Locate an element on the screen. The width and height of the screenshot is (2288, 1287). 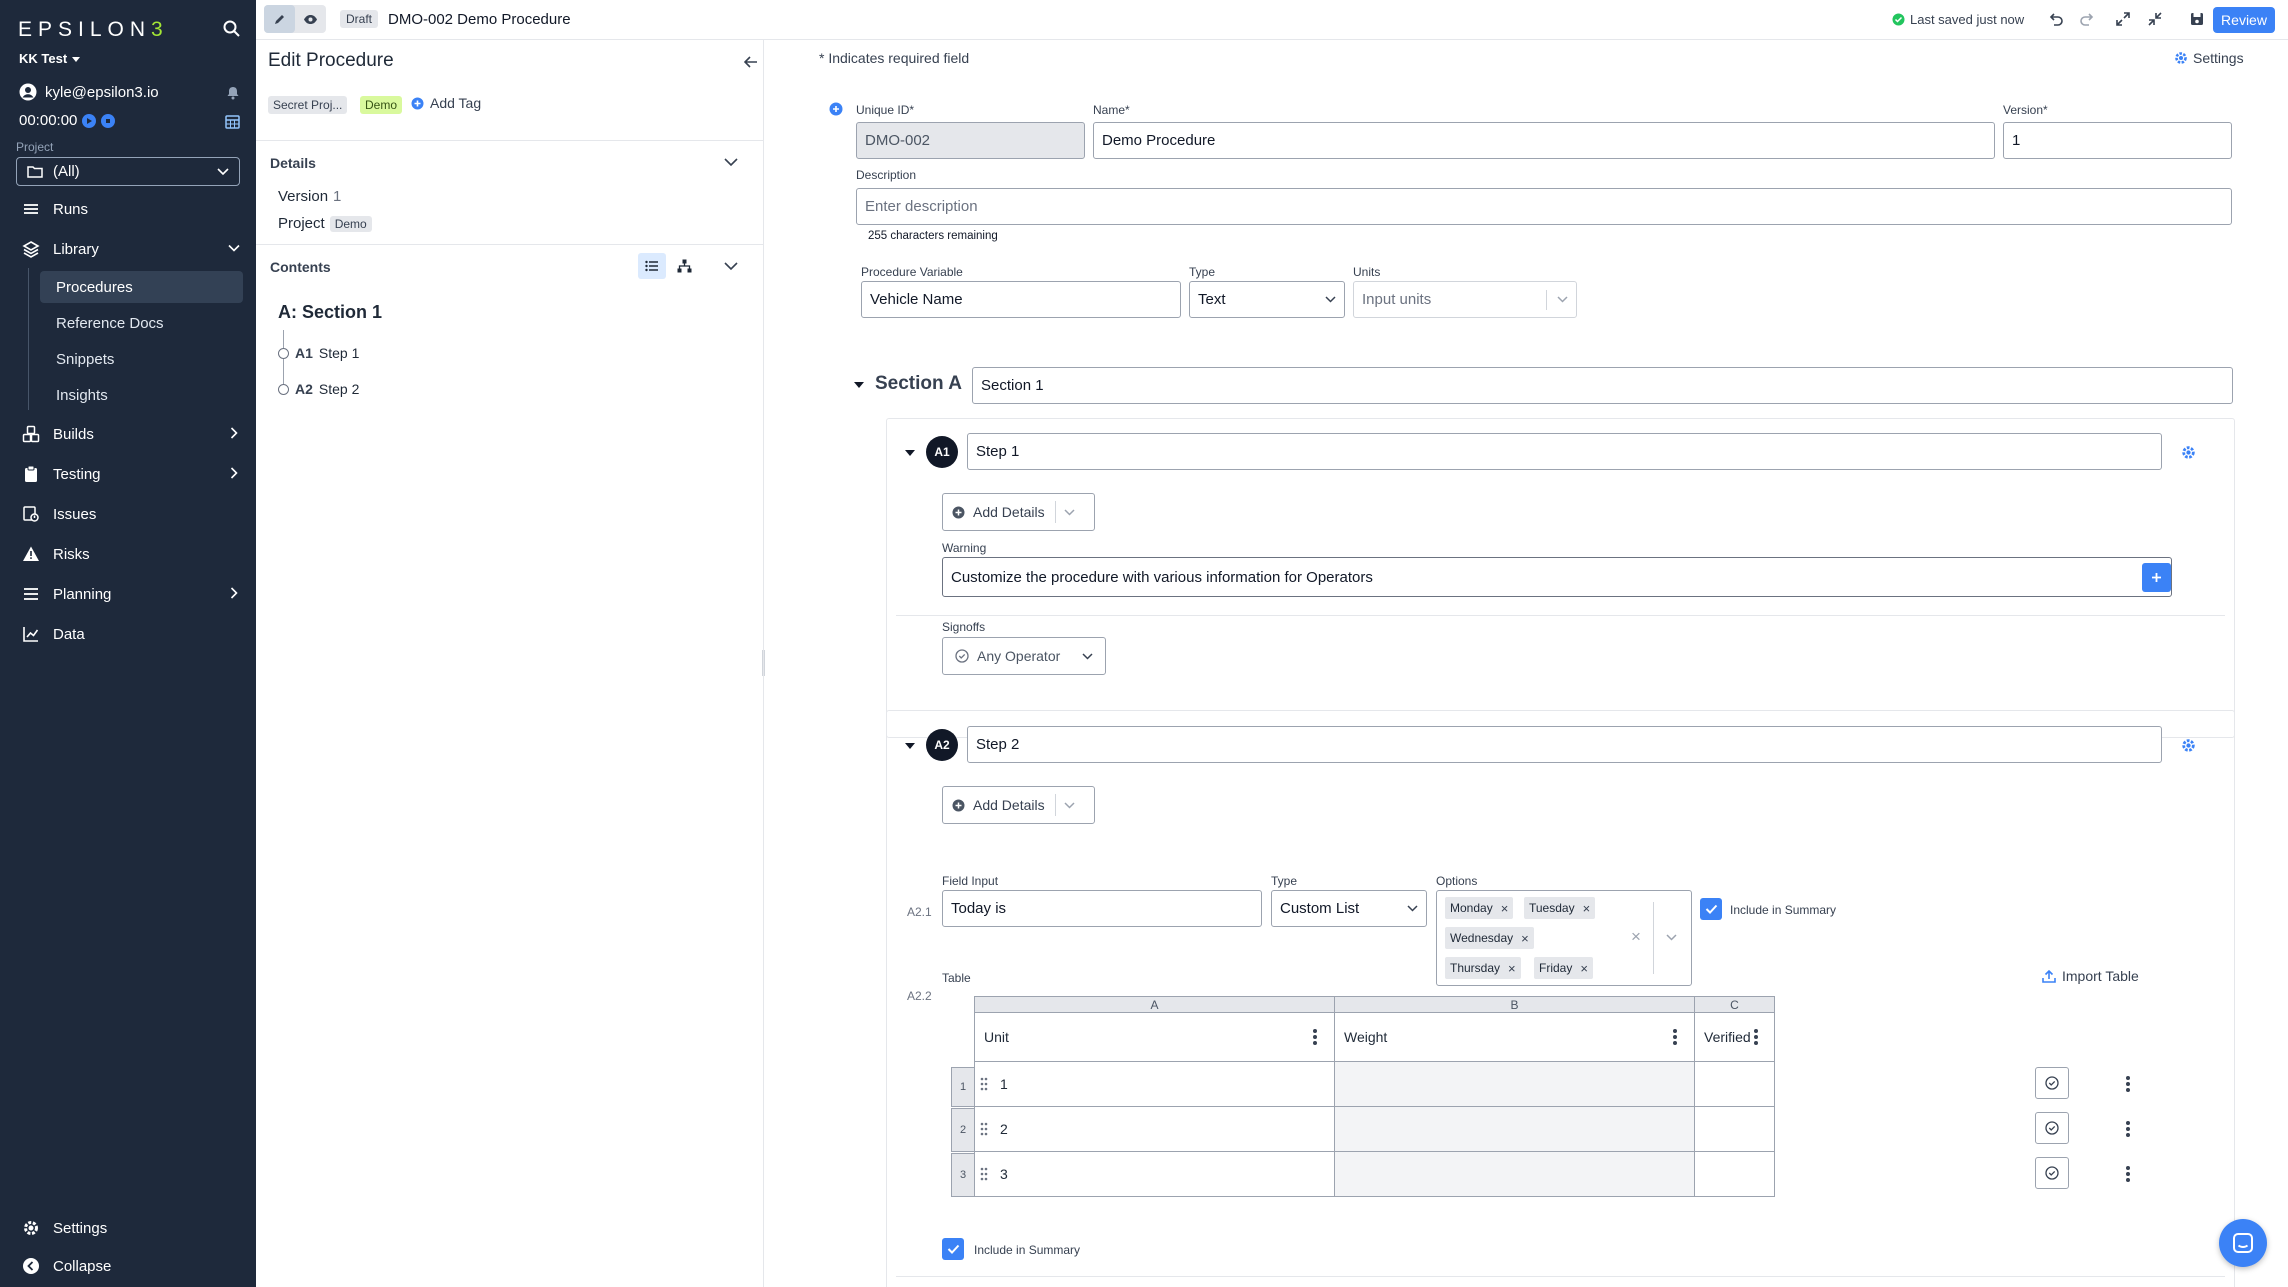
tag-demo: Demo is located at coordinates (381, 105).